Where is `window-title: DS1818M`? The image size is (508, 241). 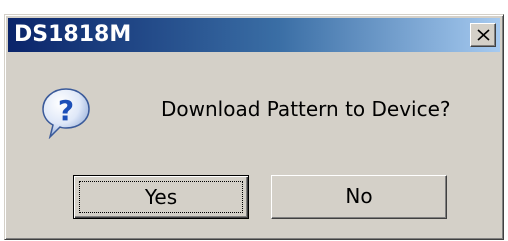
window-title: DS1818M is located at coordinates (73, 34).